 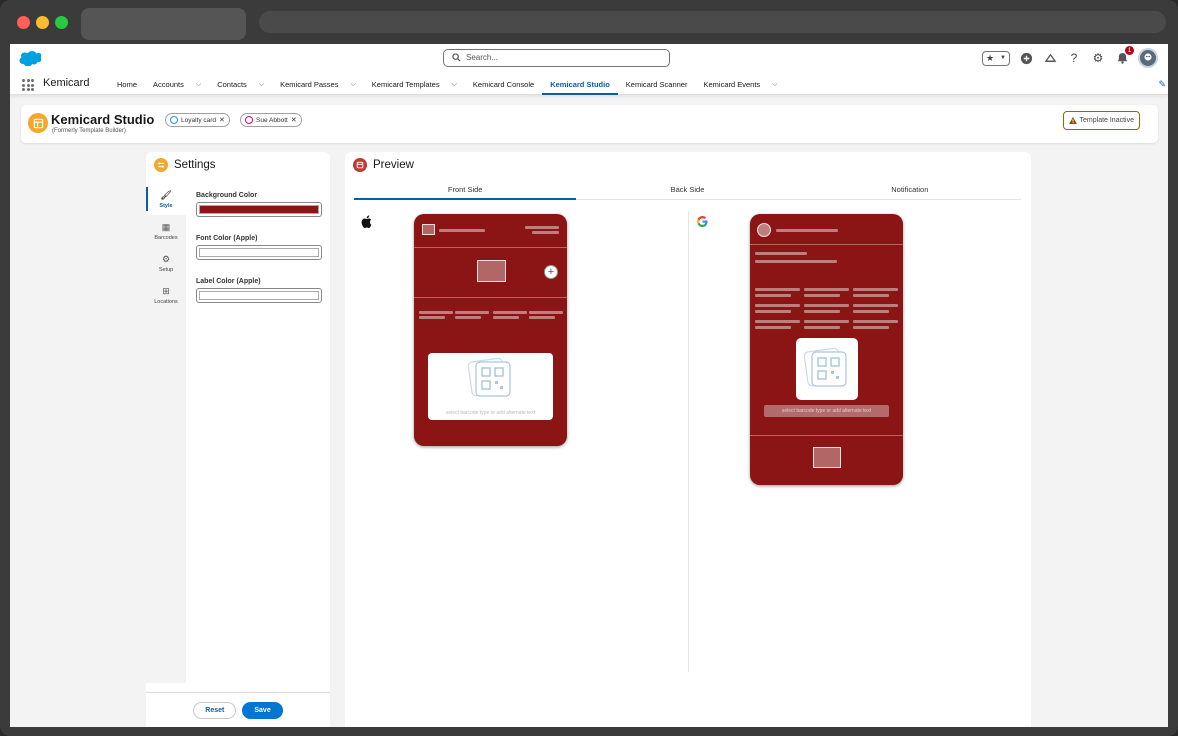 I want to click on background-color-picker, so click(x=259, y=209).